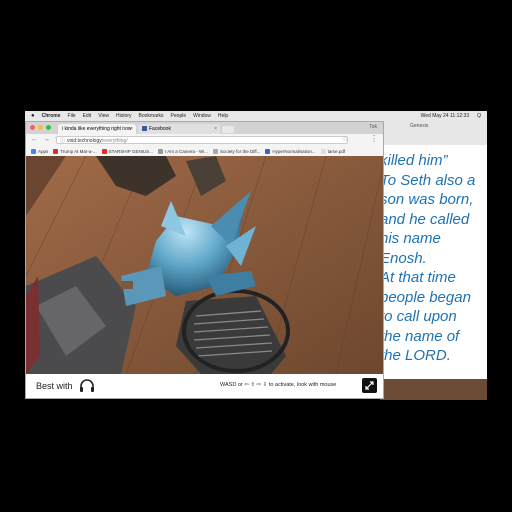 Image resolution: width=512 pixels, height=512 pixels. What do you see at coordinates (419, 126) in the screenshot?
I see `side-window-tab: Genesis` at bounding box center [419, 126].